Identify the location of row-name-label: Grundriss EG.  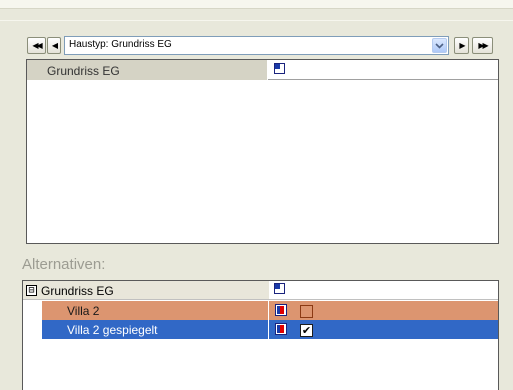
(83, 71).